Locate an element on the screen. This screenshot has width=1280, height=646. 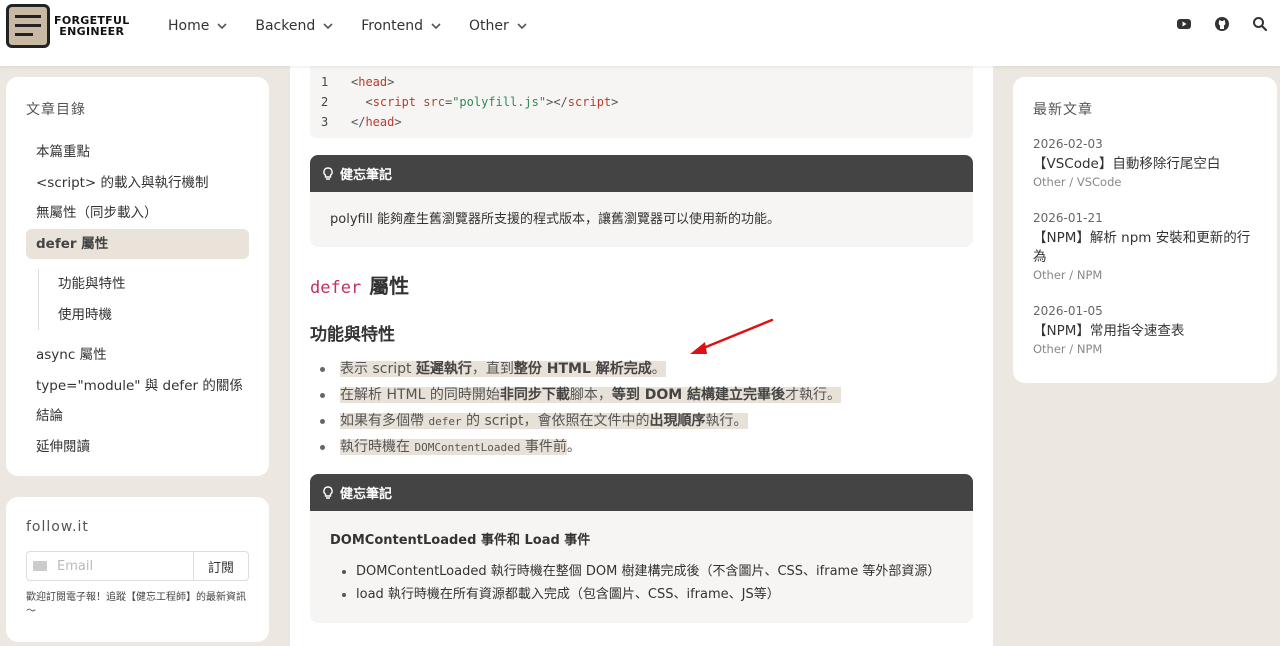
toc-title: 文章目錄 is located at coordinates (56, 110).